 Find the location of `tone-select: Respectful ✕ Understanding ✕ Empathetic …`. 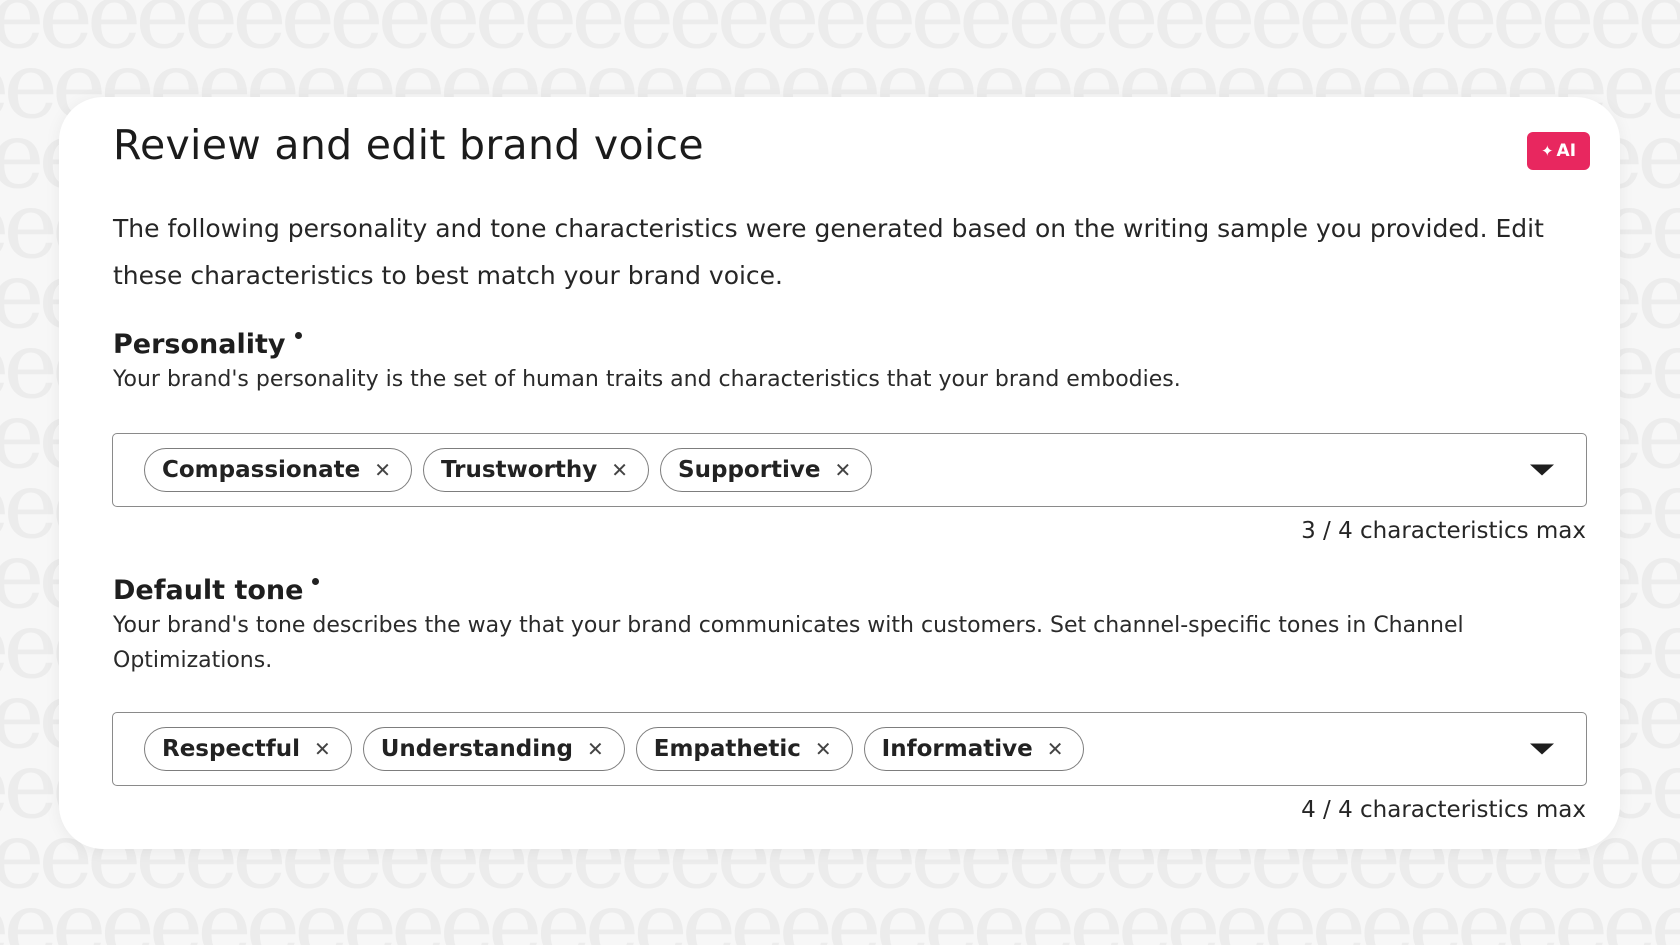

tone-select: Respectful ✕ Understanding ✕ Empathetic … is located at coordinates (849, 749).